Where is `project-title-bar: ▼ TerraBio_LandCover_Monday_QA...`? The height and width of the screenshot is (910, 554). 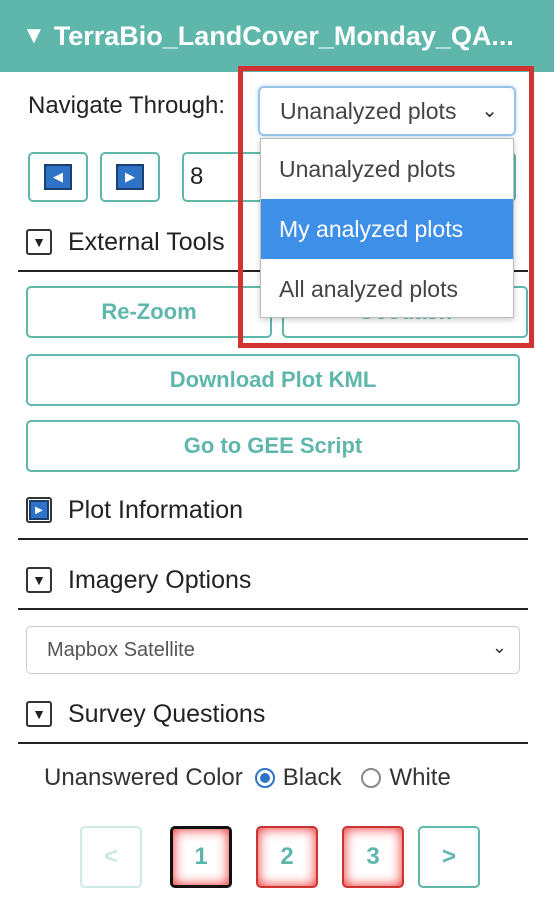 project-title-bar: ▼ TerraBio_LandCover_Monday_QA... is located at coordinates (277, 36).